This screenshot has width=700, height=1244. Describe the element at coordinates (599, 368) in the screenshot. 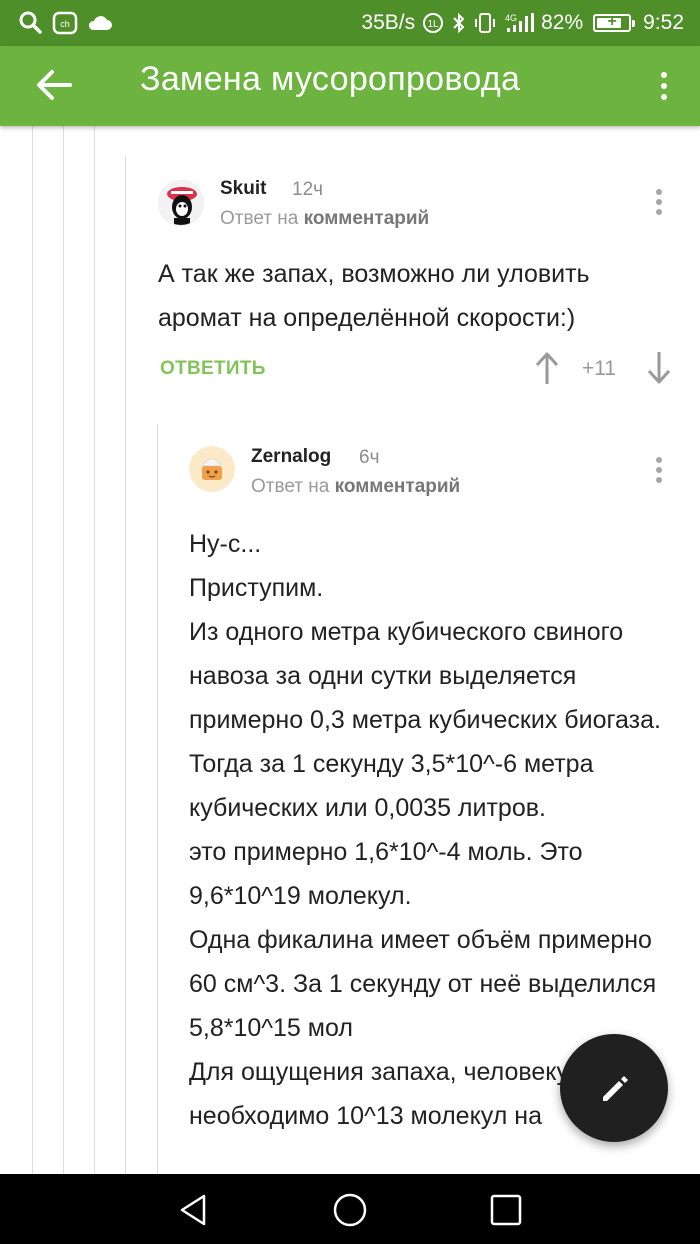

I see `vote-score: +11` at that location.